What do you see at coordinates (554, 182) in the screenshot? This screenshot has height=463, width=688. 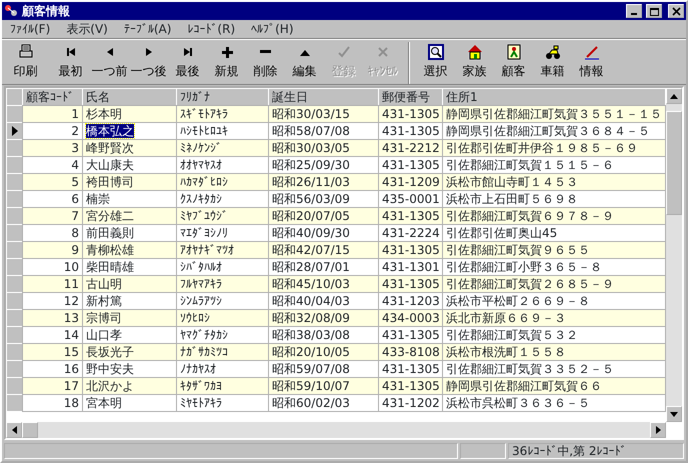 I see `table-cell: 浜松市館山寺町１４５３` at bounding box center [554, 182].